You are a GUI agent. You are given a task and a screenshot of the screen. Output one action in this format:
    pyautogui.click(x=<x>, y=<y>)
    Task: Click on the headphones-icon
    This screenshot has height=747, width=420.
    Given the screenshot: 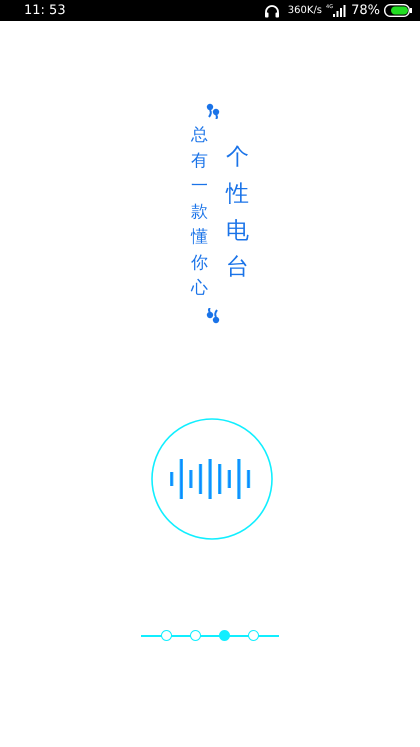 What is the action you would take?
    pyautogui.click(x=272, y=11)
    